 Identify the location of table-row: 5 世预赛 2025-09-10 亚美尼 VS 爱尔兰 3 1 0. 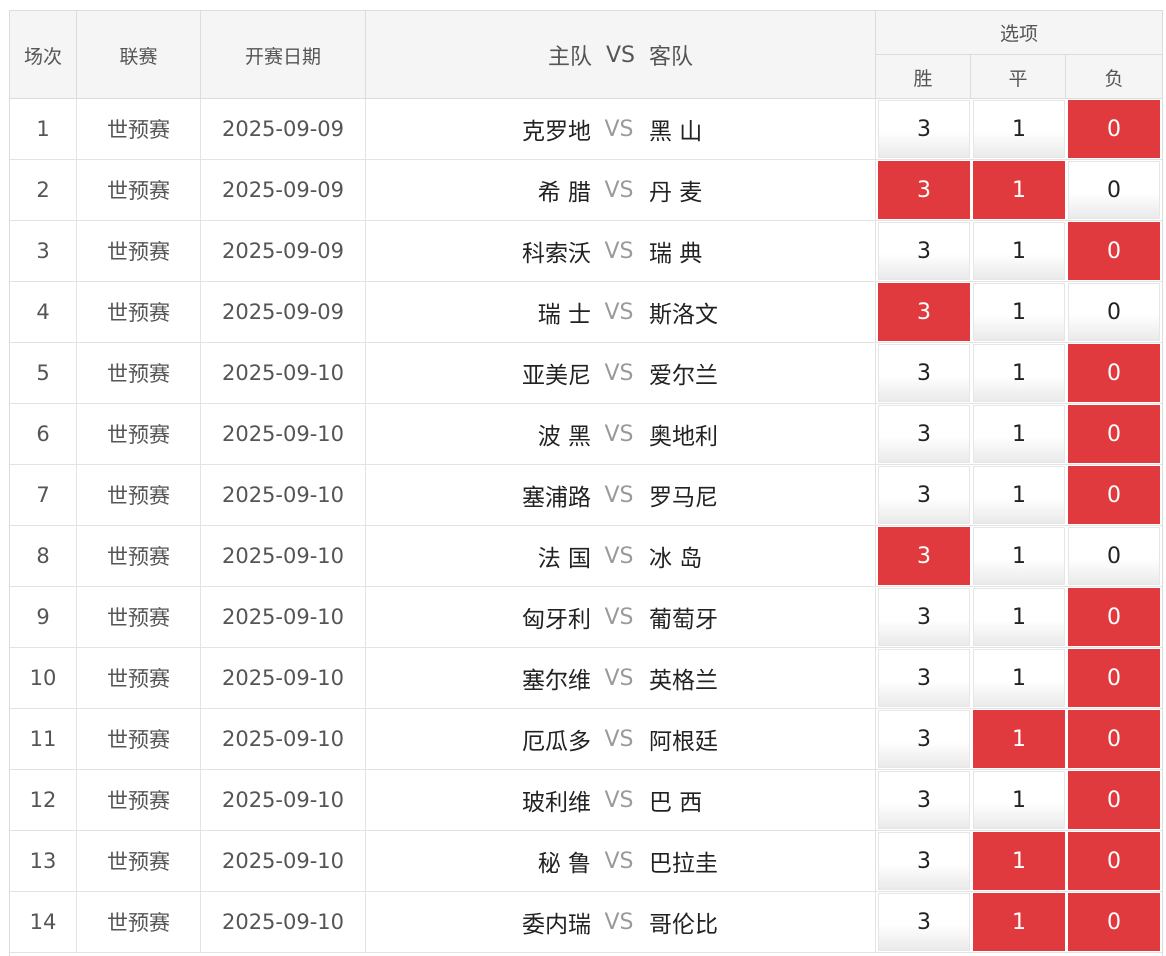
(586, 373).